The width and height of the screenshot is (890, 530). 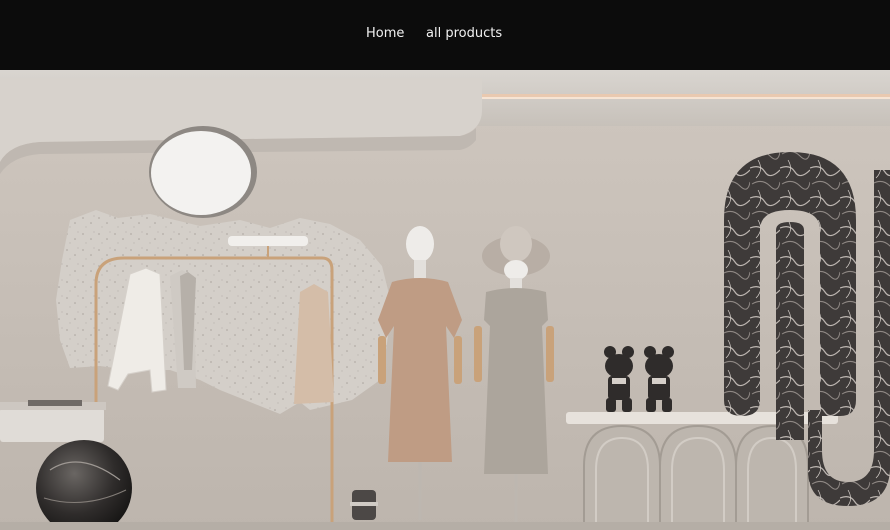 What do you see at coordinates (464, 34) in the screenshot?
I see `nav-link-all-products: all products` at bounding box center [464, 34].